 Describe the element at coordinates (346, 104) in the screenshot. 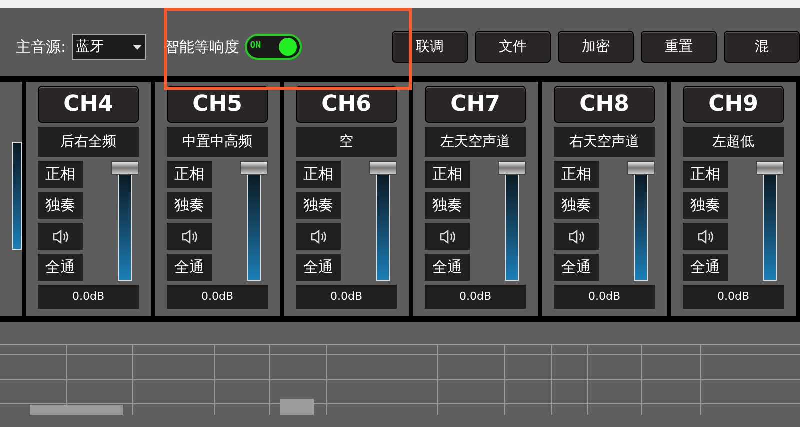

I see `channel-button: CH6` at that location.